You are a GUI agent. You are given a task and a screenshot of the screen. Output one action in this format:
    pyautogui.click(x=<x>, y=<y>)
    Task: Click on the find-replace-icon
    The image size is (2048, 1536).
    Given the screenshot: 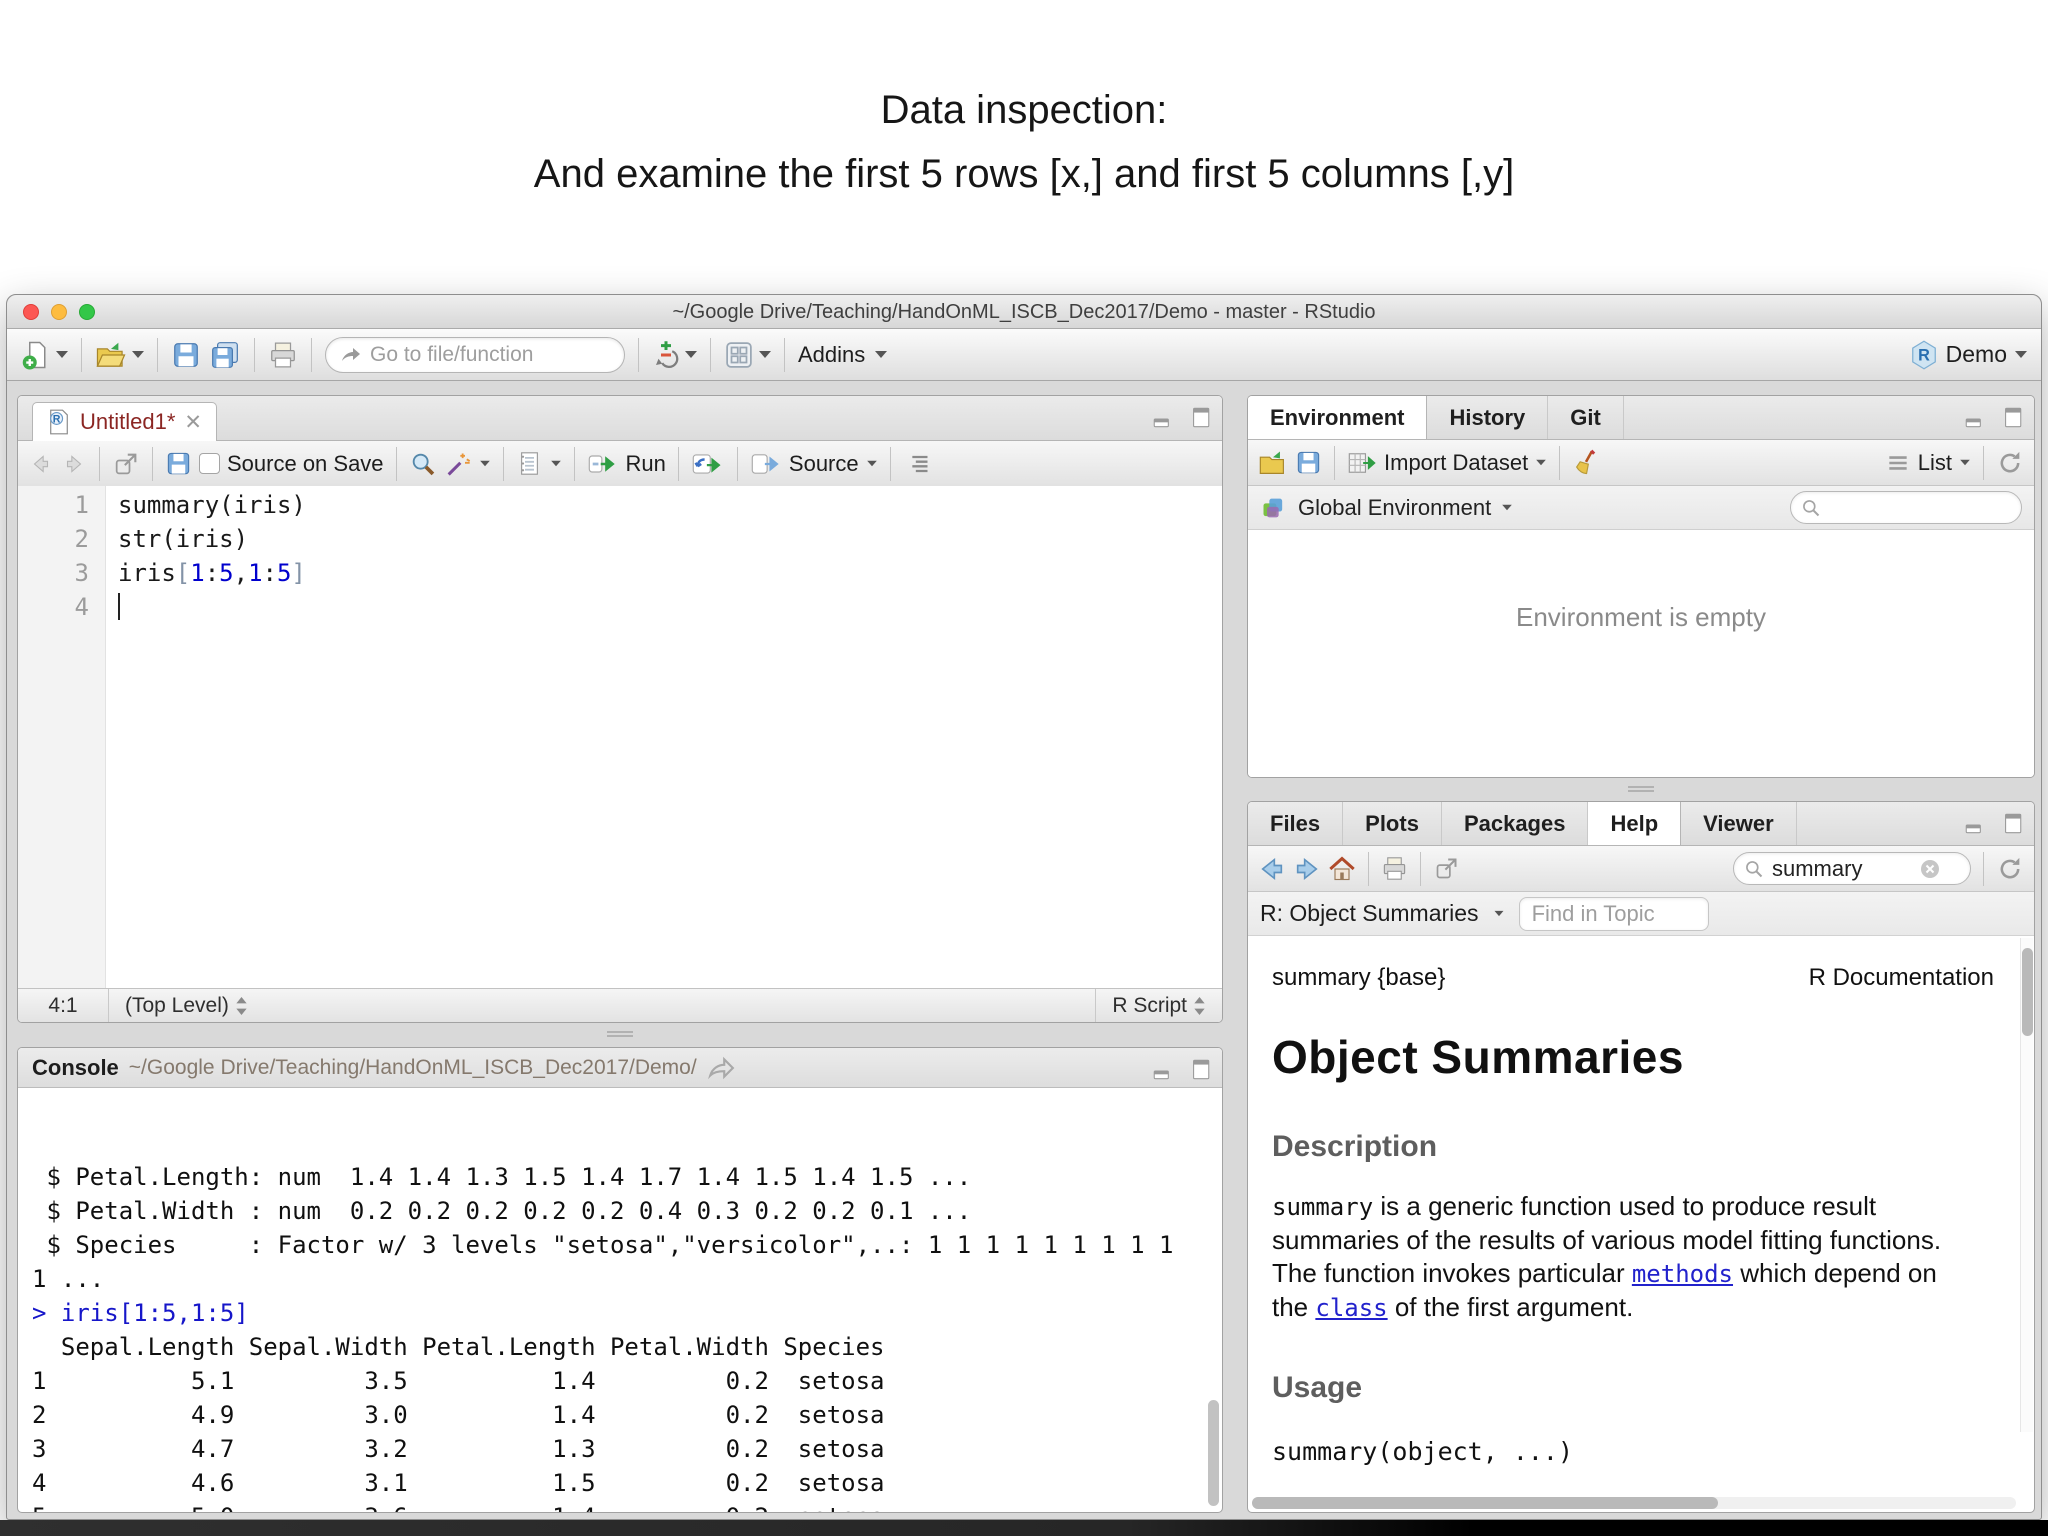 What is the action you would take?
    pyautogui.click(x=423, y=464)
    